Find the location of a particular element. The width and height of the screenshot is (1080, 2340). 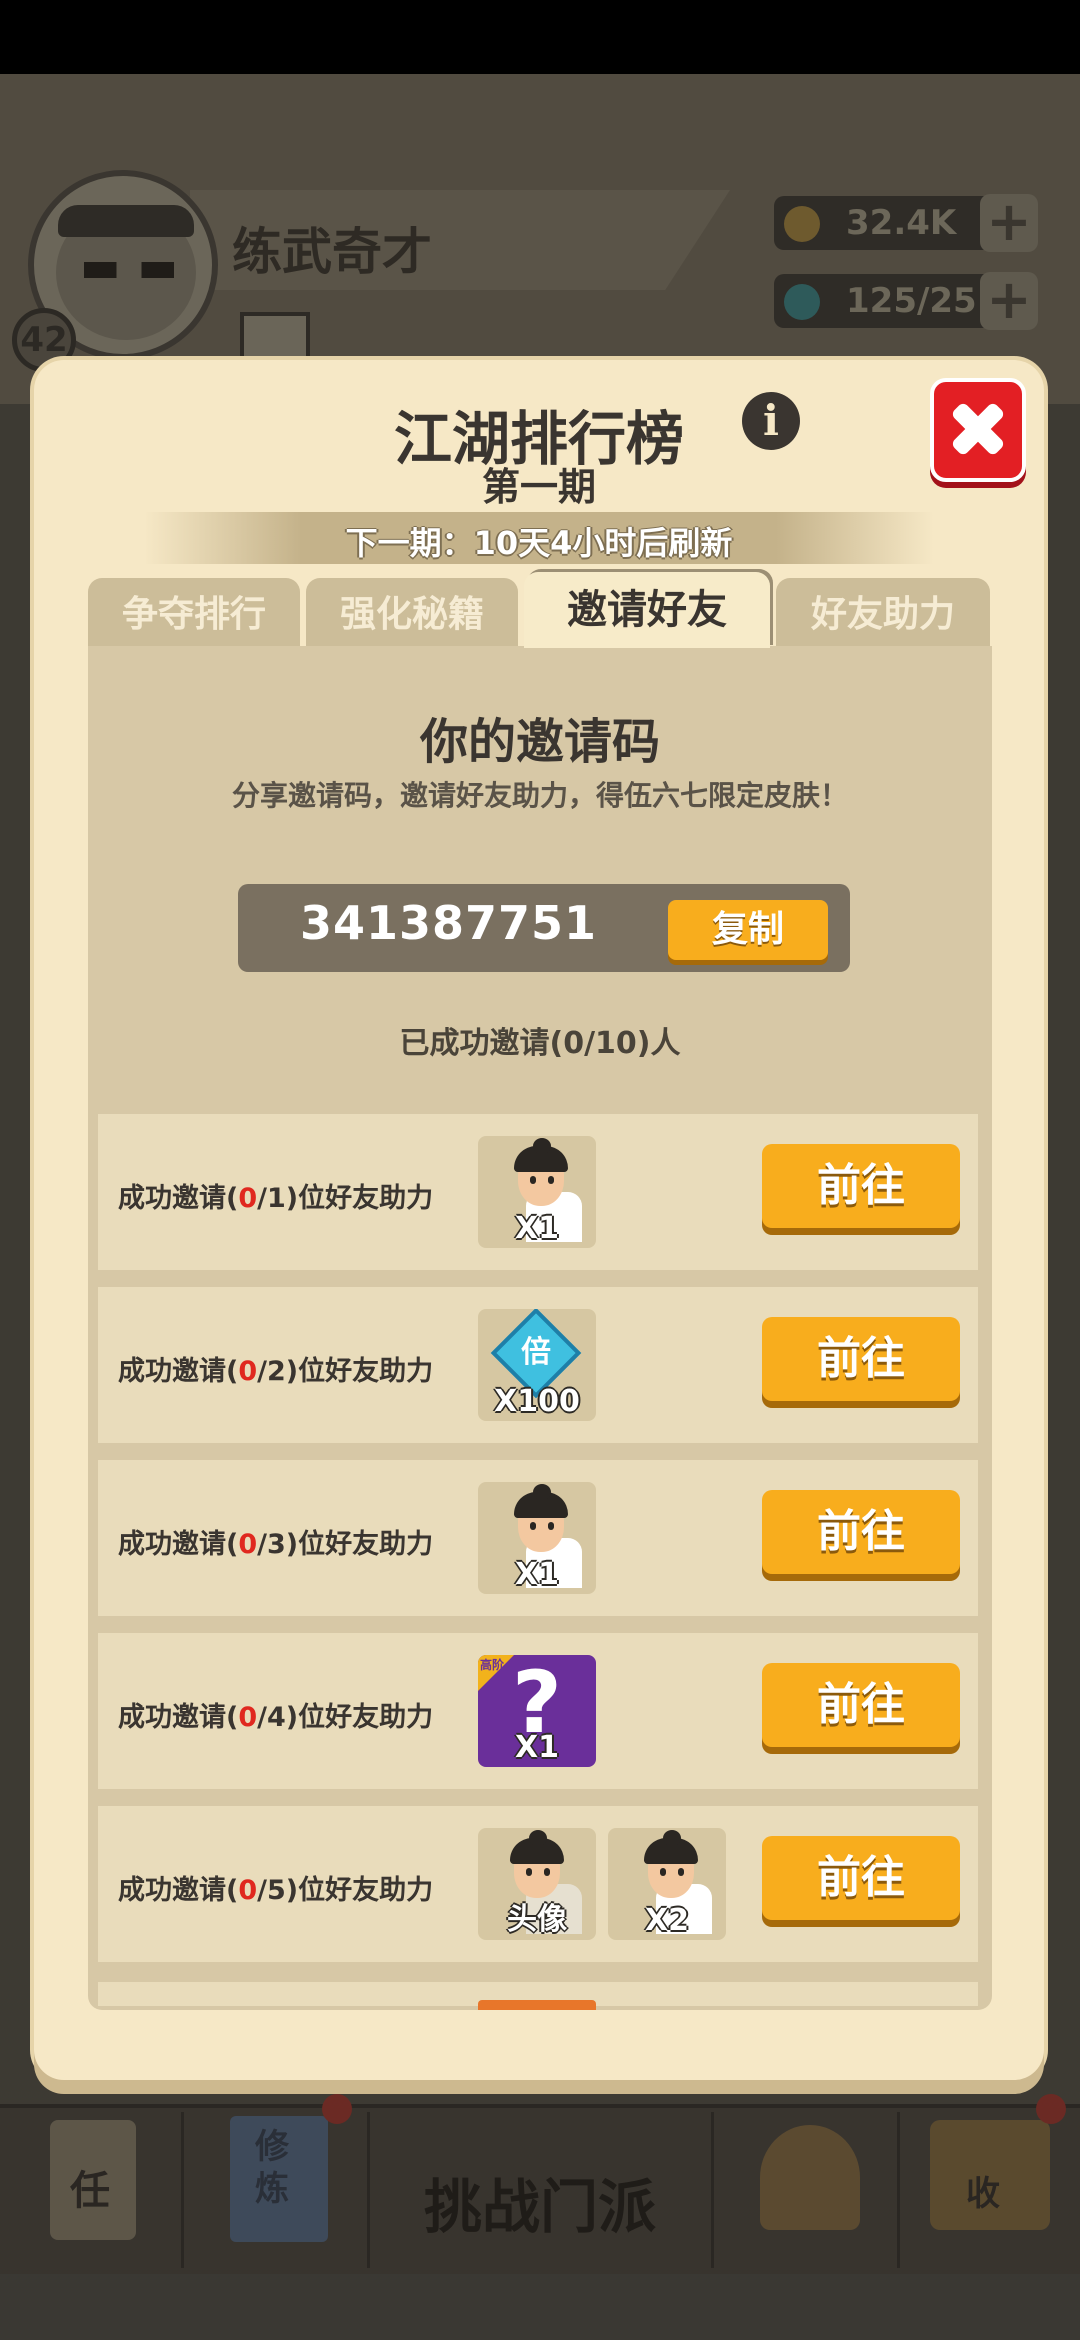

task-row: 成功邀请(0/2)位好友助力 倍 X100 前往 is located at coordinates (538, 1365).